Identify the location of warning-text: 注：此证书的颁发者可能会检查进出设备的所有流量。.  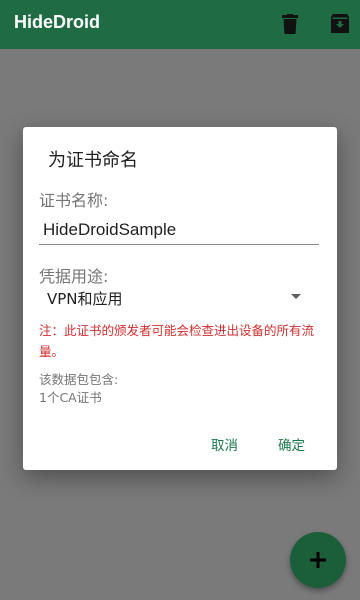
(177, 341).